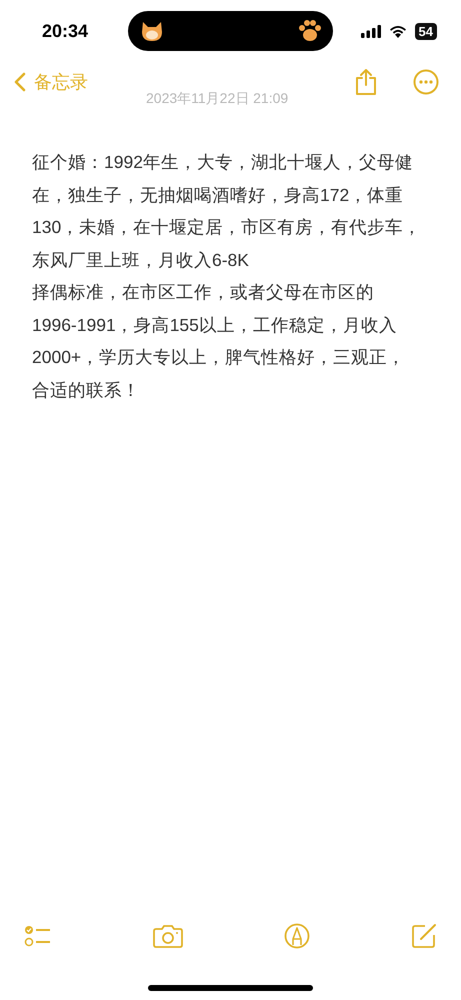  I want to click on back-button: 备忘录, so click(51, 82).